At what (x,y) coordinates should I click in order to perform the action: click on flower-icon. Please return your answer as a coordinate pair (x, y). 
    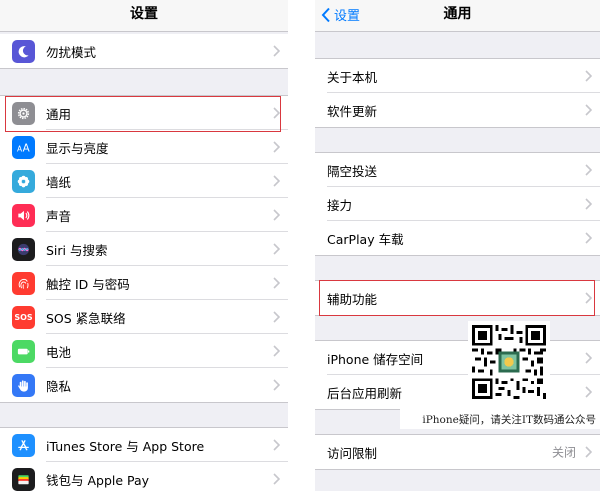
    Looking at the image, I should click on (23, 181).